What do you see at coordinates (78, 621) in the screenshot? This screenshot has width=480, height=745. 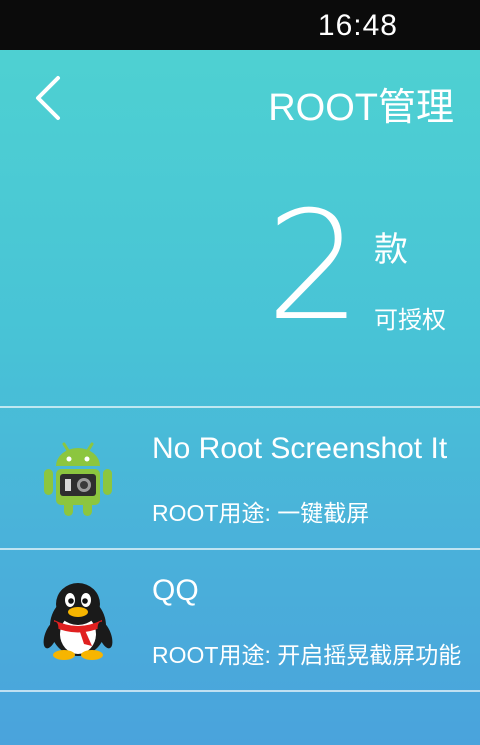 I see `qq-penguin-icon` at bounding box center [78, 621].